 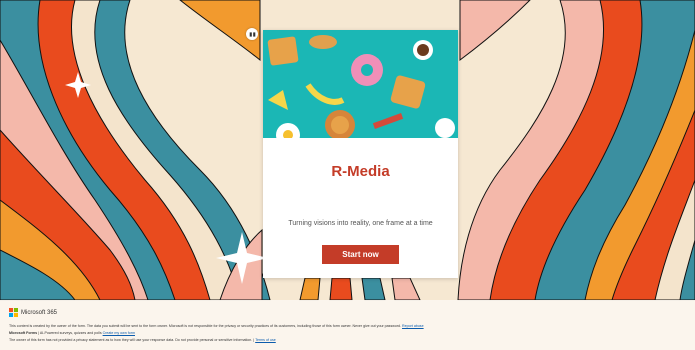 I want to click on forms-tagline: | AI-Powered surveys, quizzes and polls, so click(x=70, y=333).